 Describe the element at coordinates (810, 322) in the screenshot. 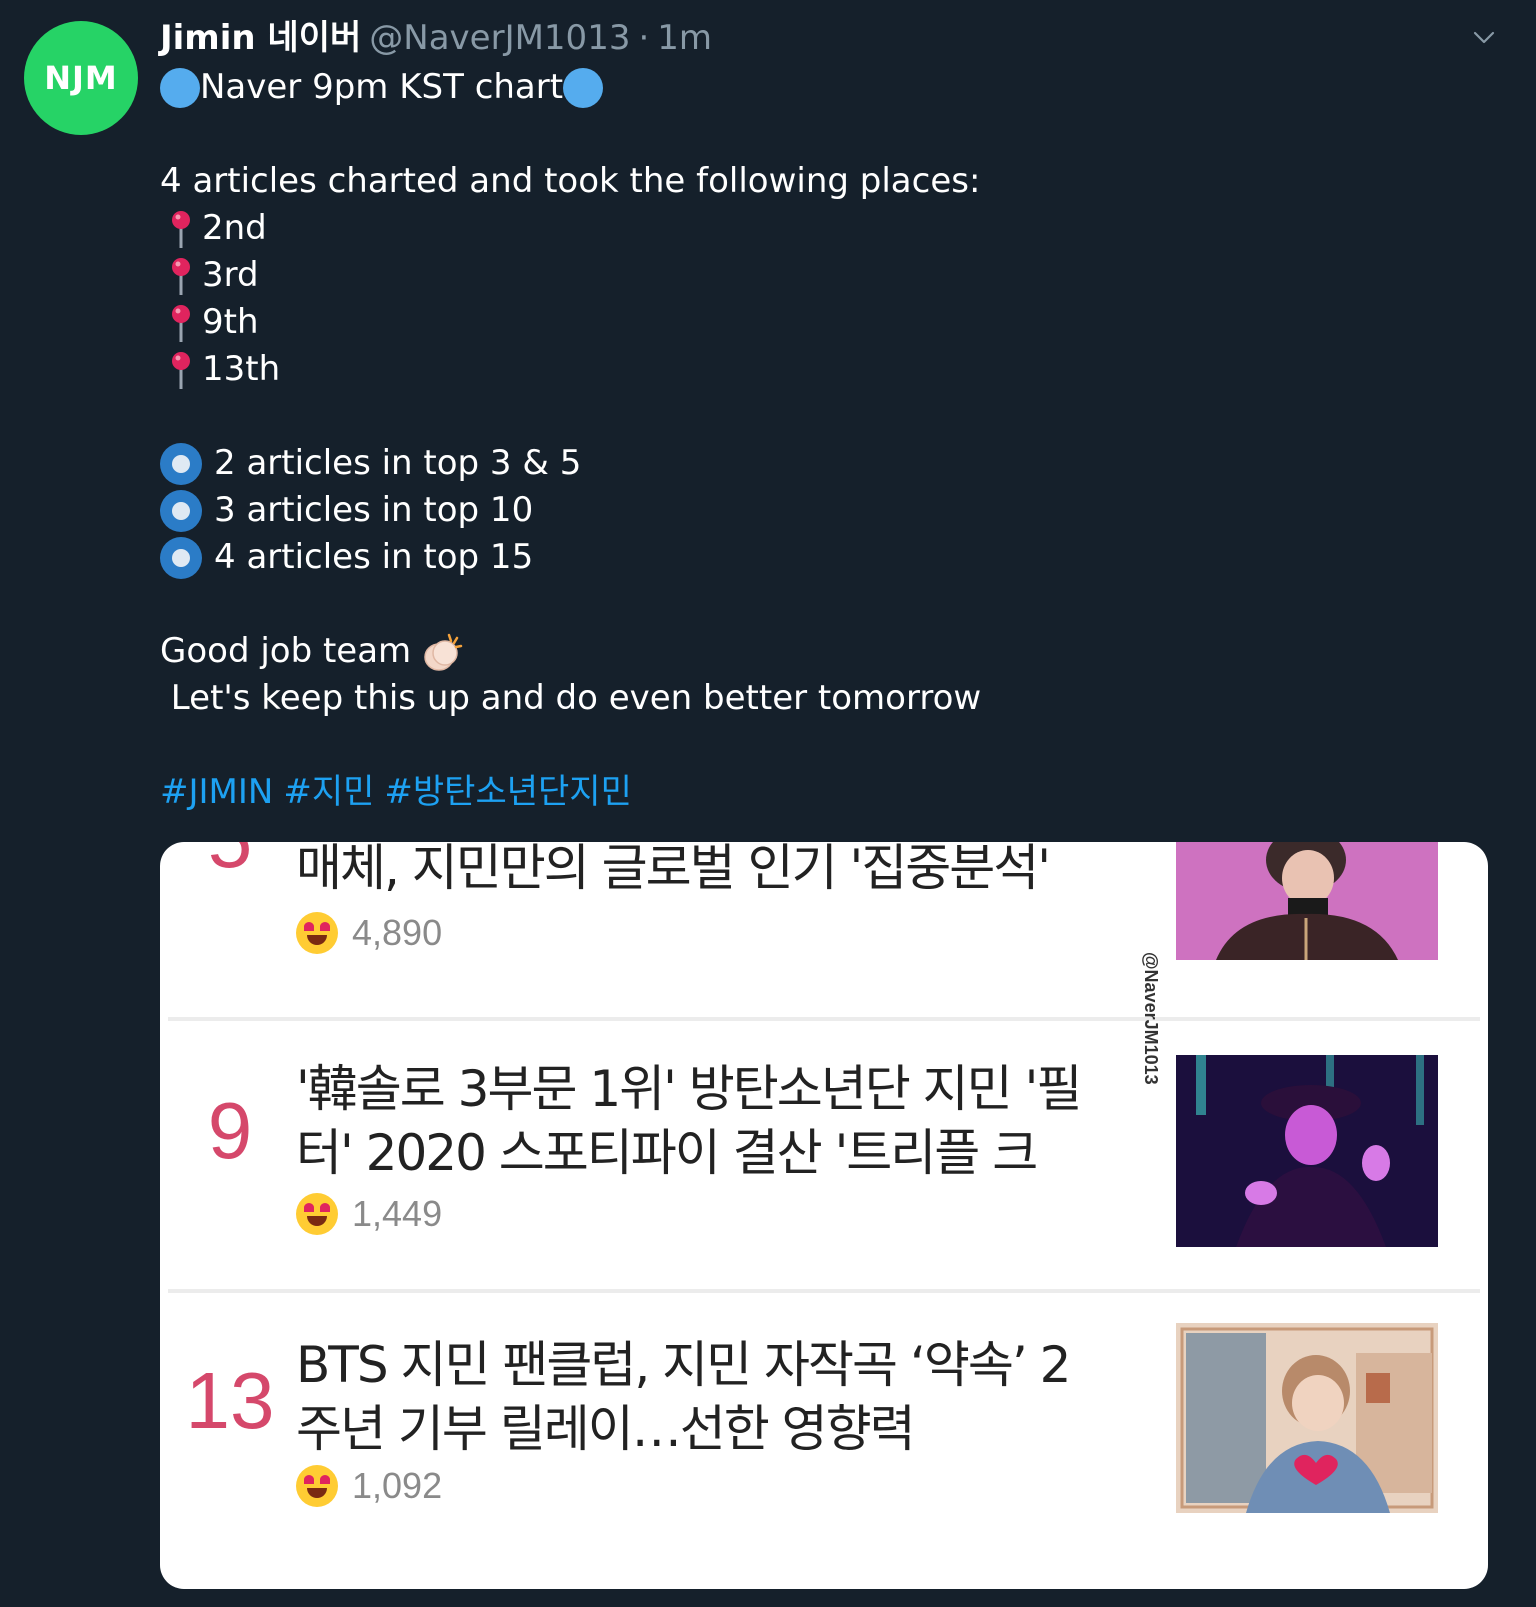

I see `place-item: 9th` at that location.